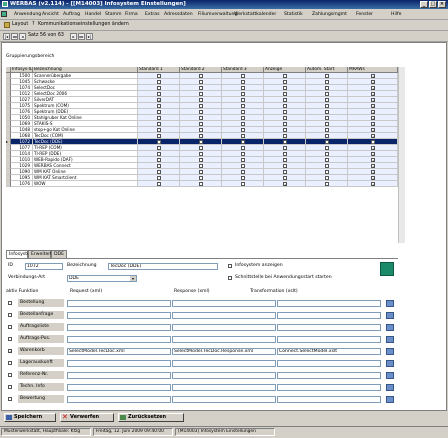 This screenshot has height=438, width=448. I want to click on menu-item-13: Hilfe, so click(396, 14).